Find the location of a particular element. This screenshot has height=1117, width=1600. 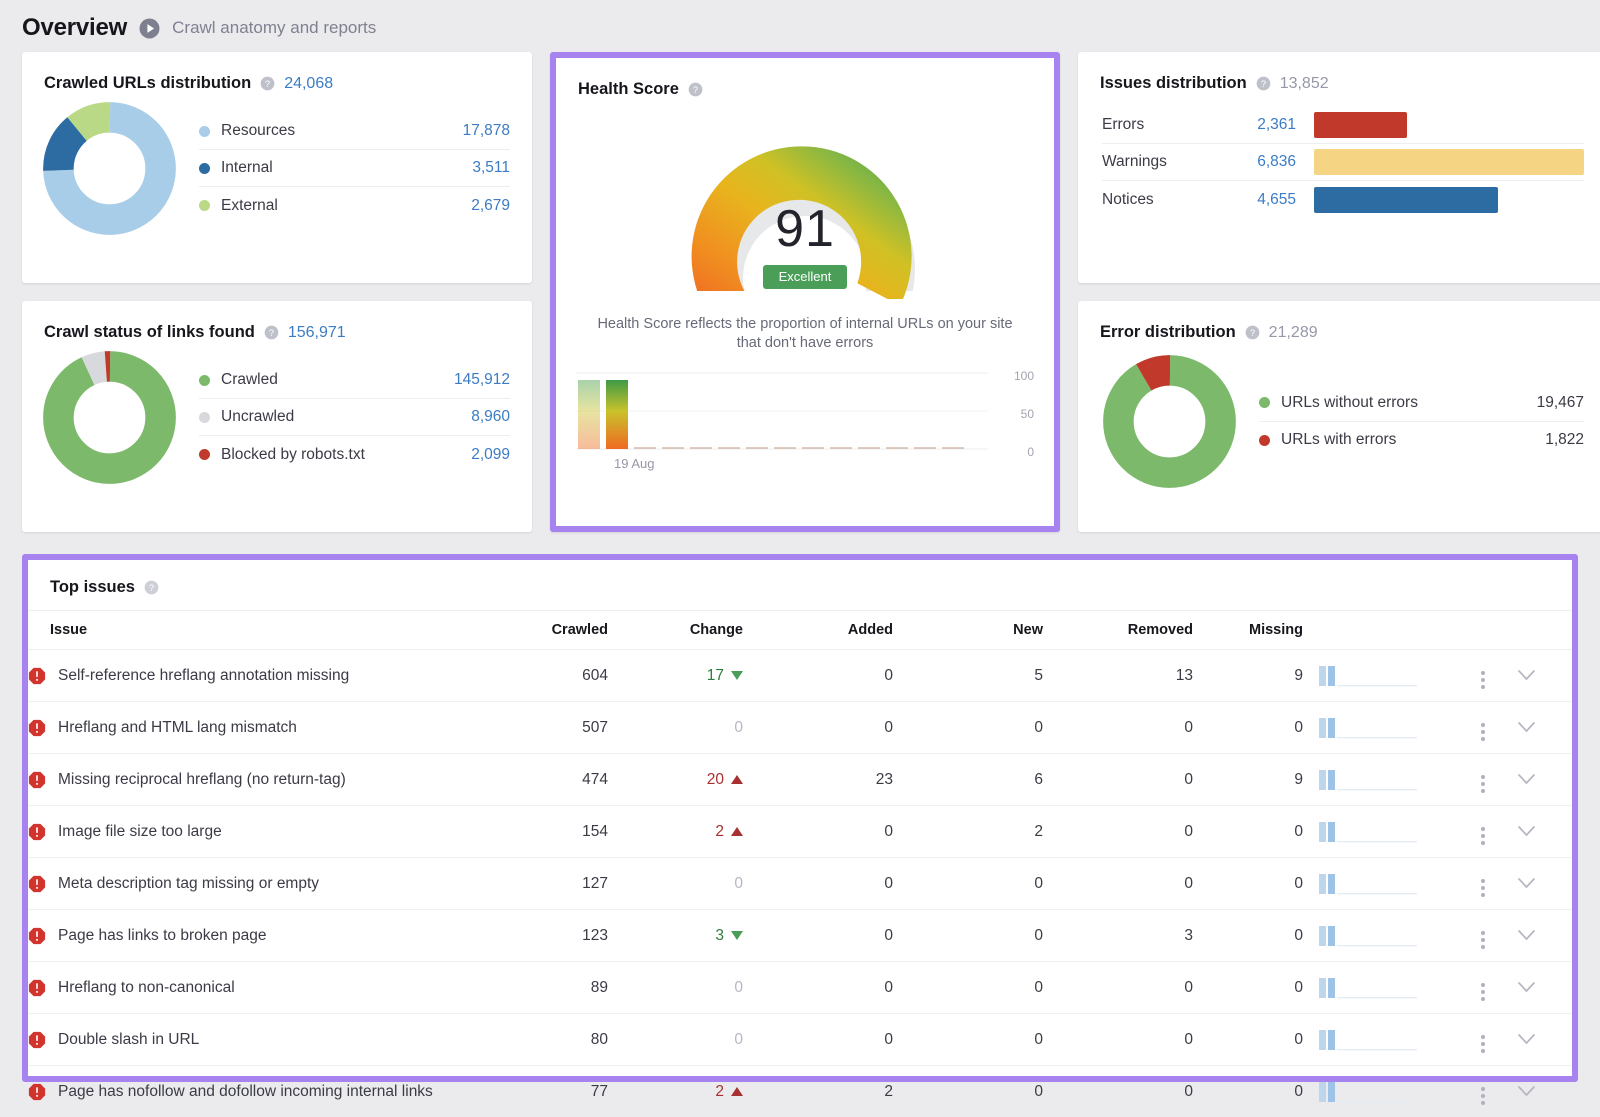

svg-text: 0 is located at coordinates (1030, 452).